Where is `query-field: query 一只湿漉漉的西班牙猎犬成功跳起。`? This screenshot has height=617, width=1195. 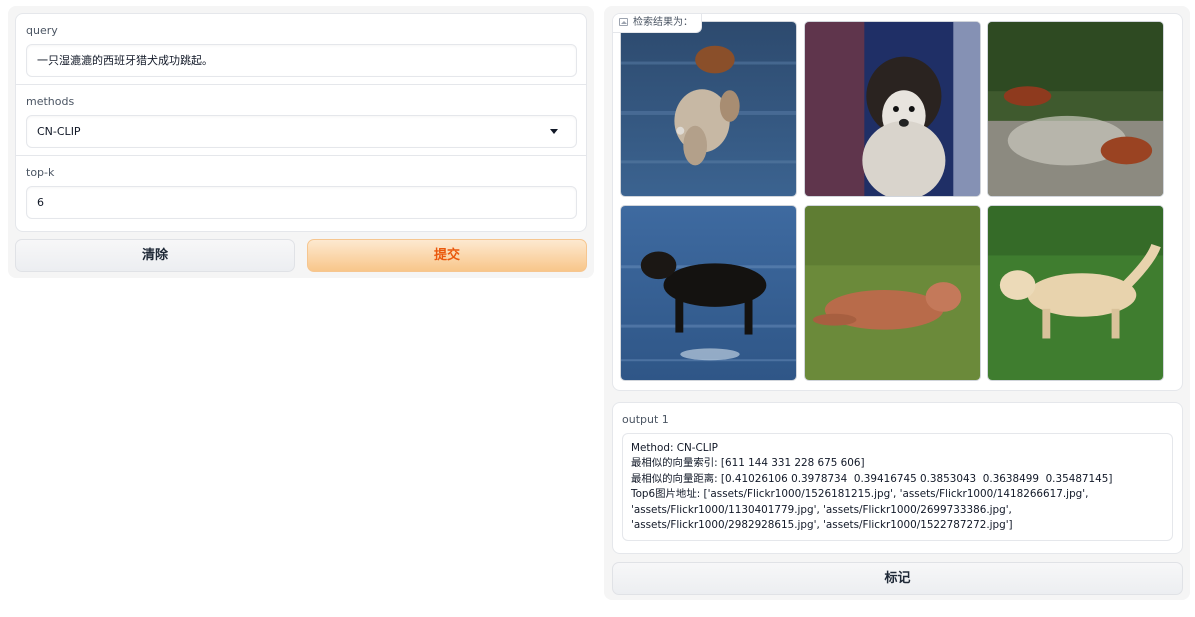
query-field: query 一只湿漉漉的西班牙猎犬成功跳起。 is located at coordinates (301, 49).